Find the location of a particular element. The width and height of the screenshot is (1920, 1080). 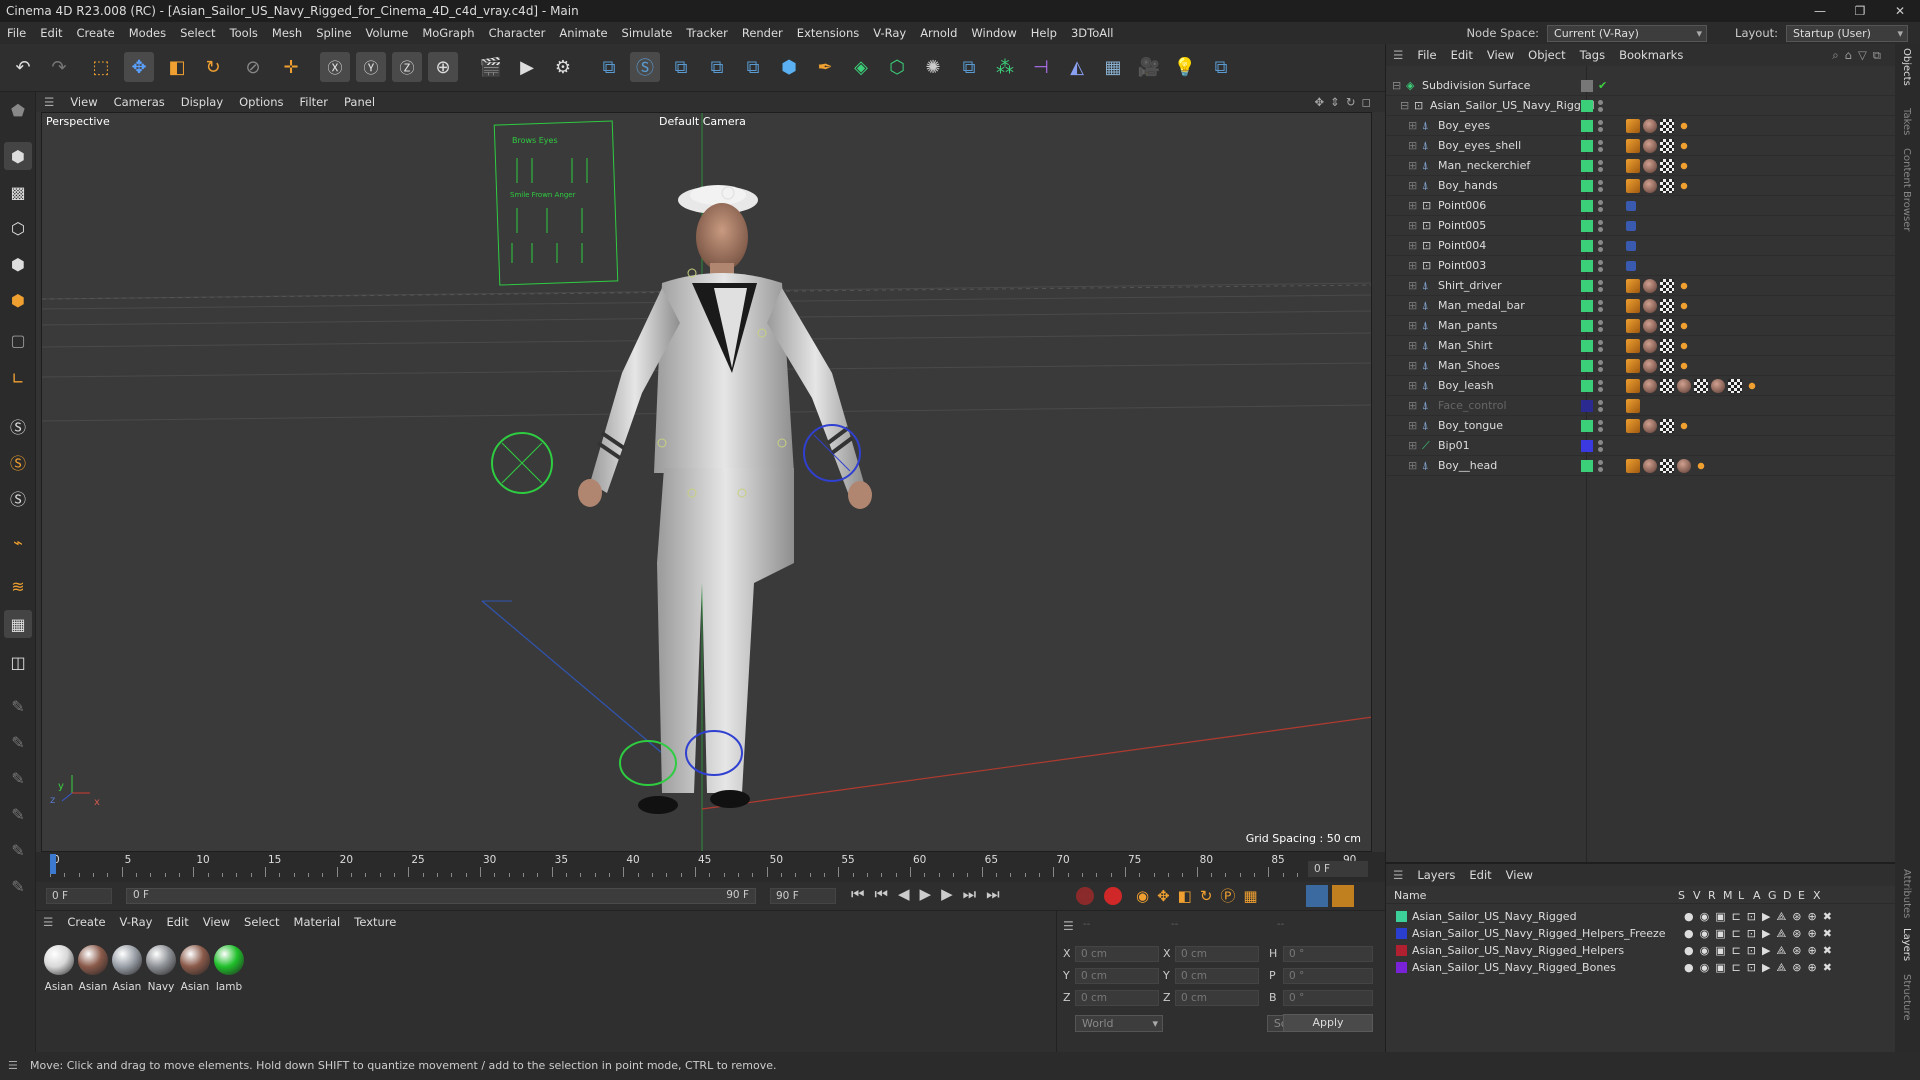

light-icon: 💡 is located at coordinates (1185, 67).